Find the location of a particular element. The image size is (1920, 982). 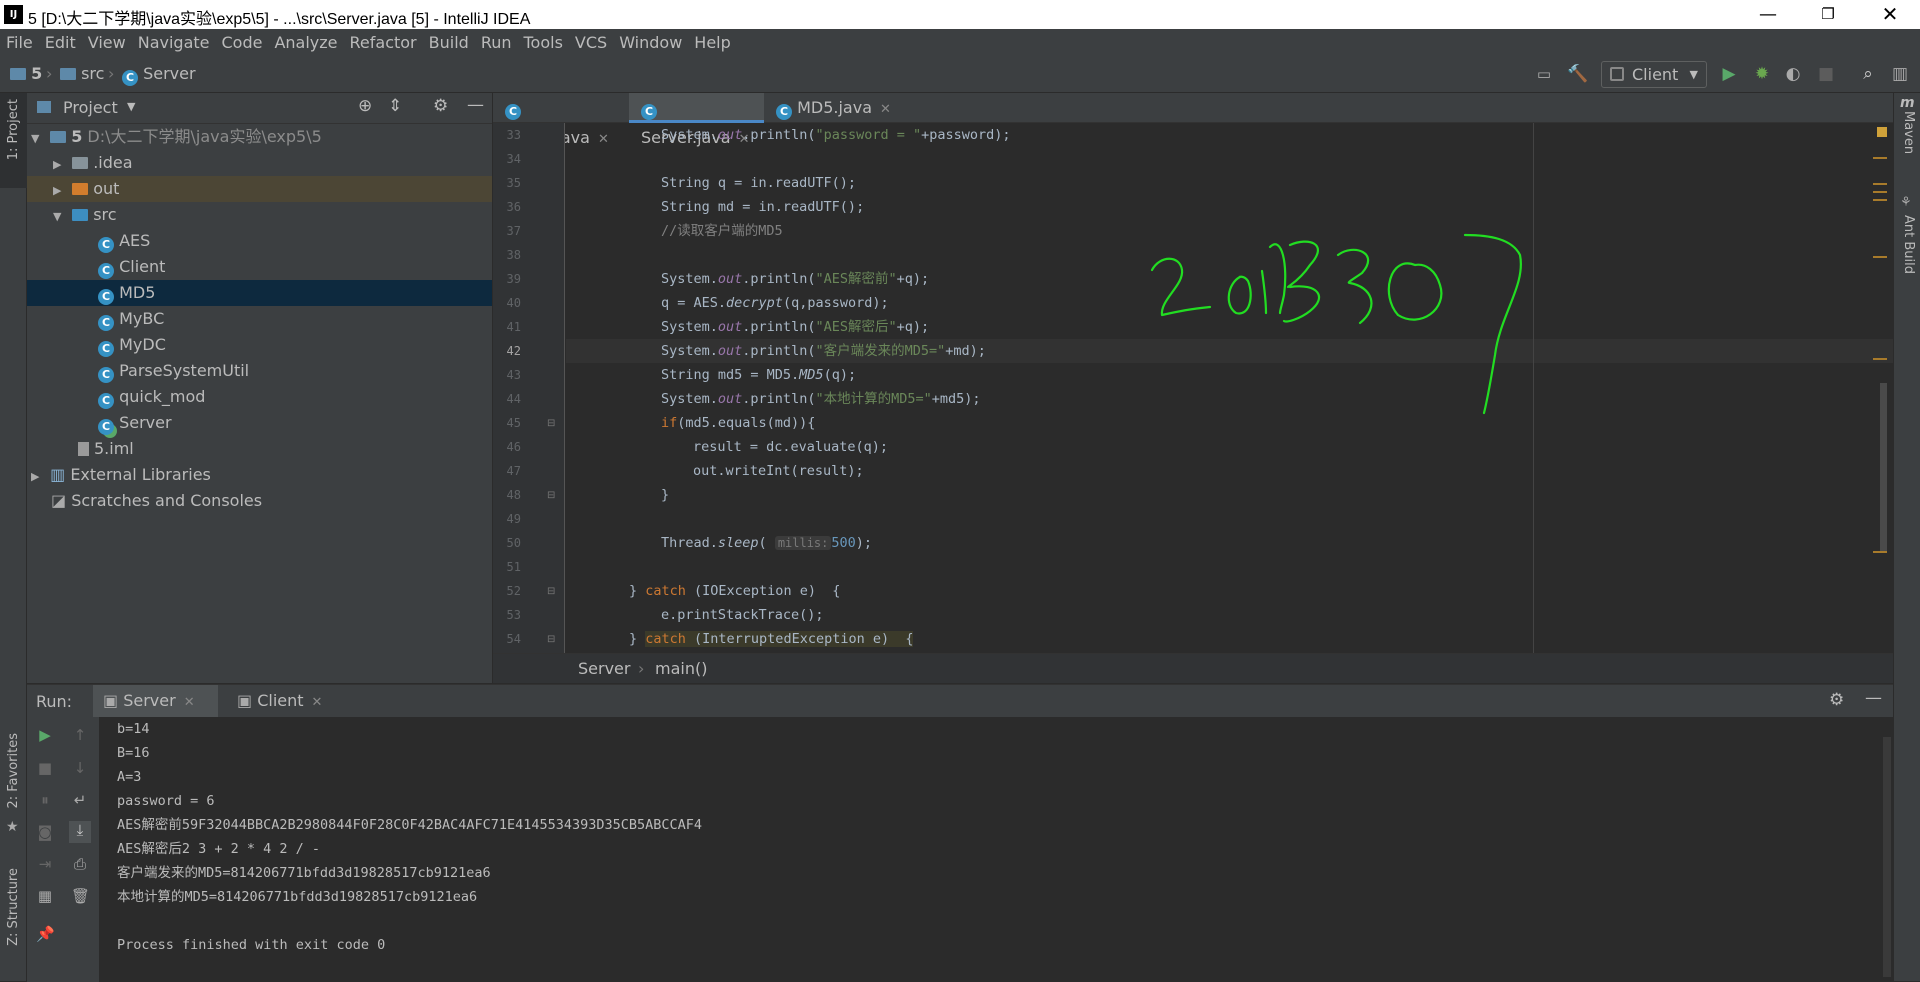

restore-icon: ❐ is located at coordinates (1828, 14).